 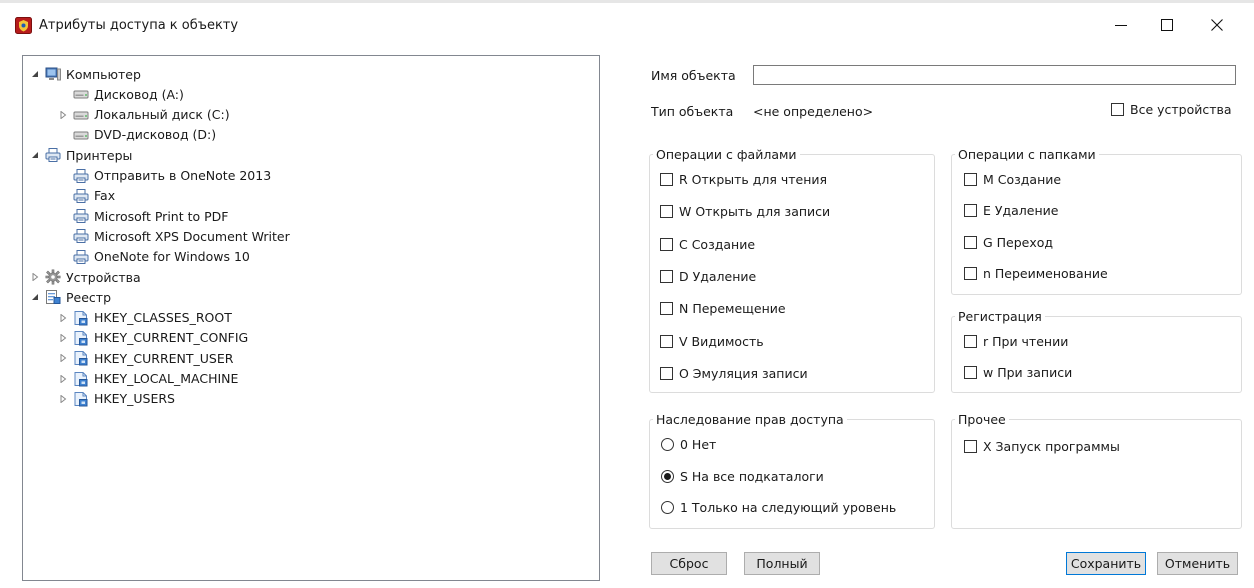 What do you see at coordinates (693, 75) in the screenshot?
I see `object-name-label: Имя объекта` at bounding box center [693, 75].